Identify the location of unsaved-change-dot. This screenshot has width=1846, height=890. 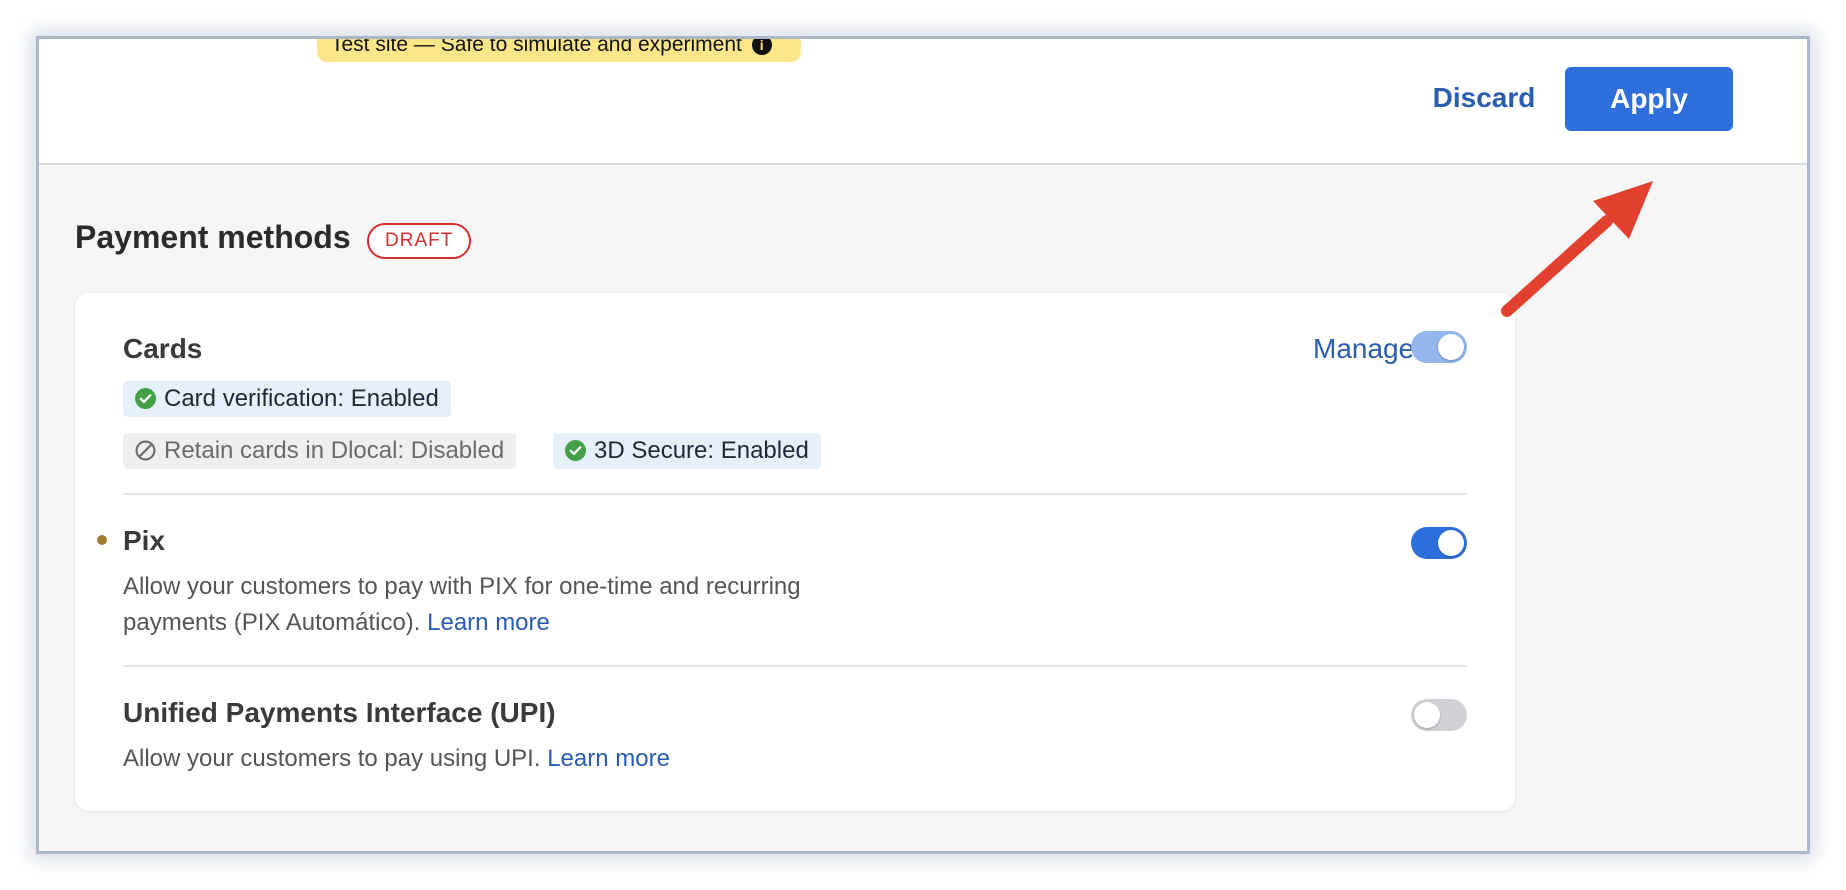
(102, 540).